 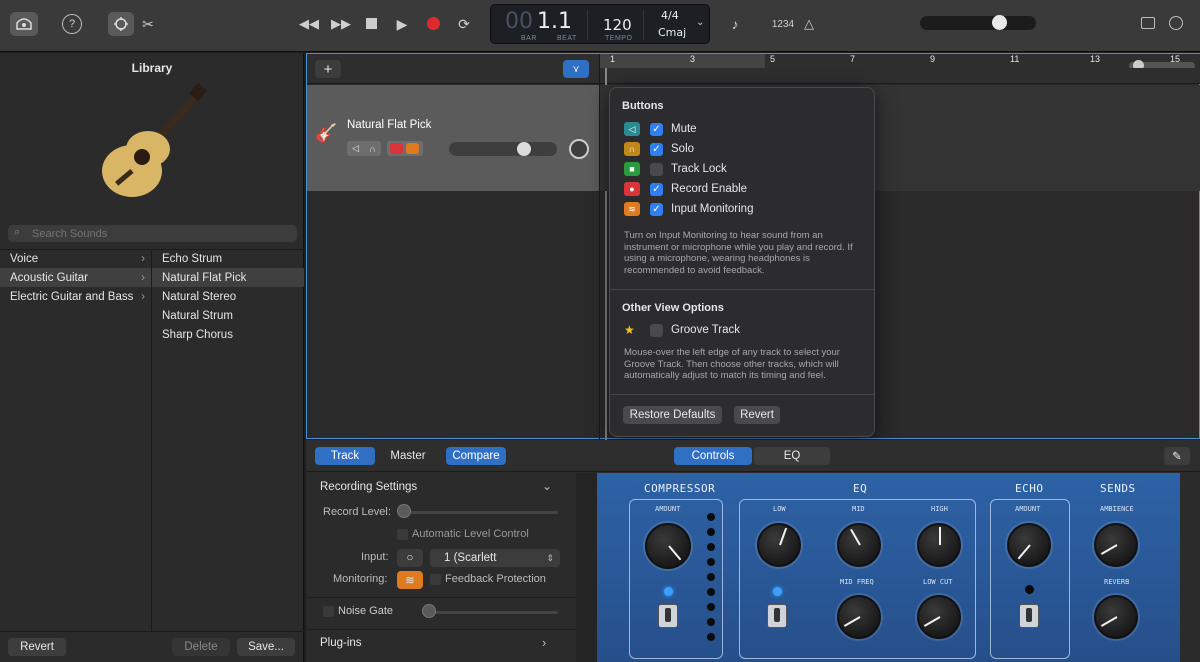 What do you see at coordinates (309, 24) in the screenshot?
I see `rewind-icon: ◀◀` at bounding box center [309, 24].